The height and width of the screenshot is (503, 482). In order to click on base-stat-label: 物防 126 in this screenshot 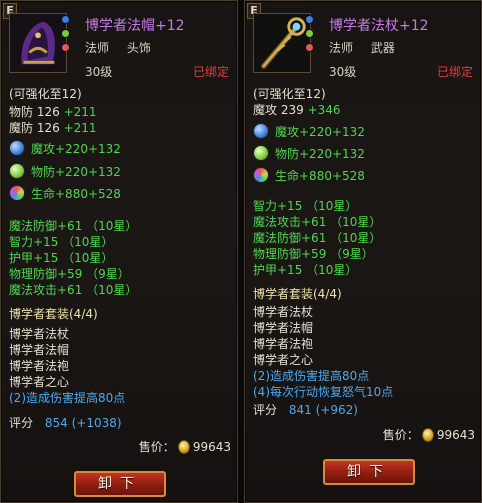, I will do `click(34, 112)`.